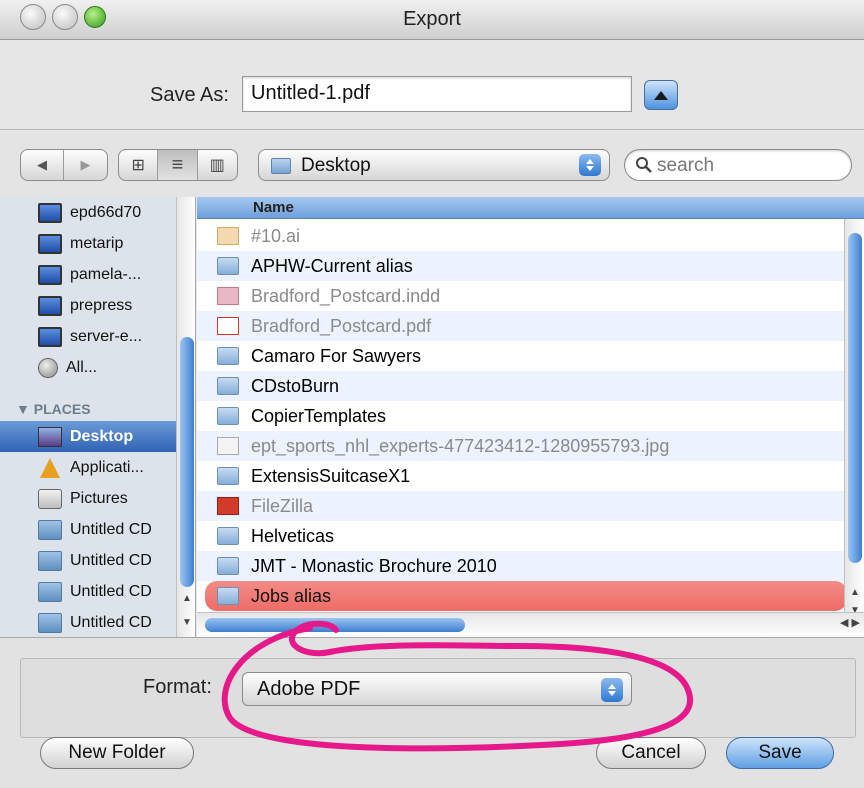 The height and width of the screenshot is (788, 864). Describe the element at coordinates (332, 265) in the screenshot. I see `file-name: APHW-Current alias` at that location.